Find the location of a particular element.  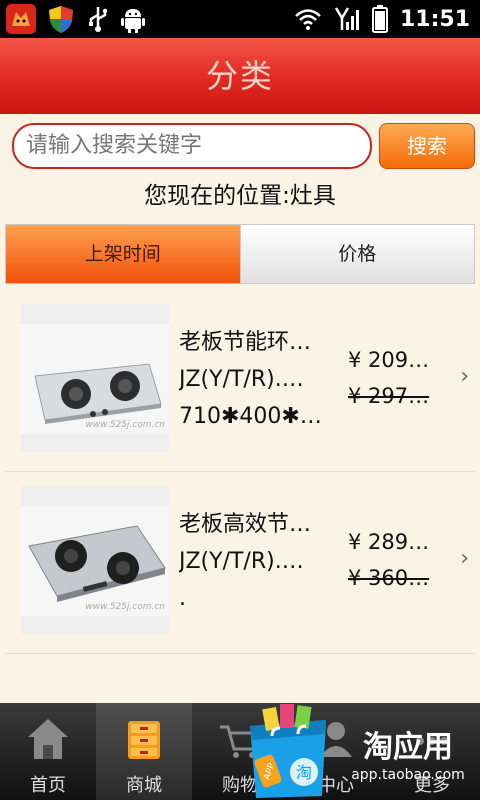

nav-item-mall: 商城 is located at coordinates (144, 751).